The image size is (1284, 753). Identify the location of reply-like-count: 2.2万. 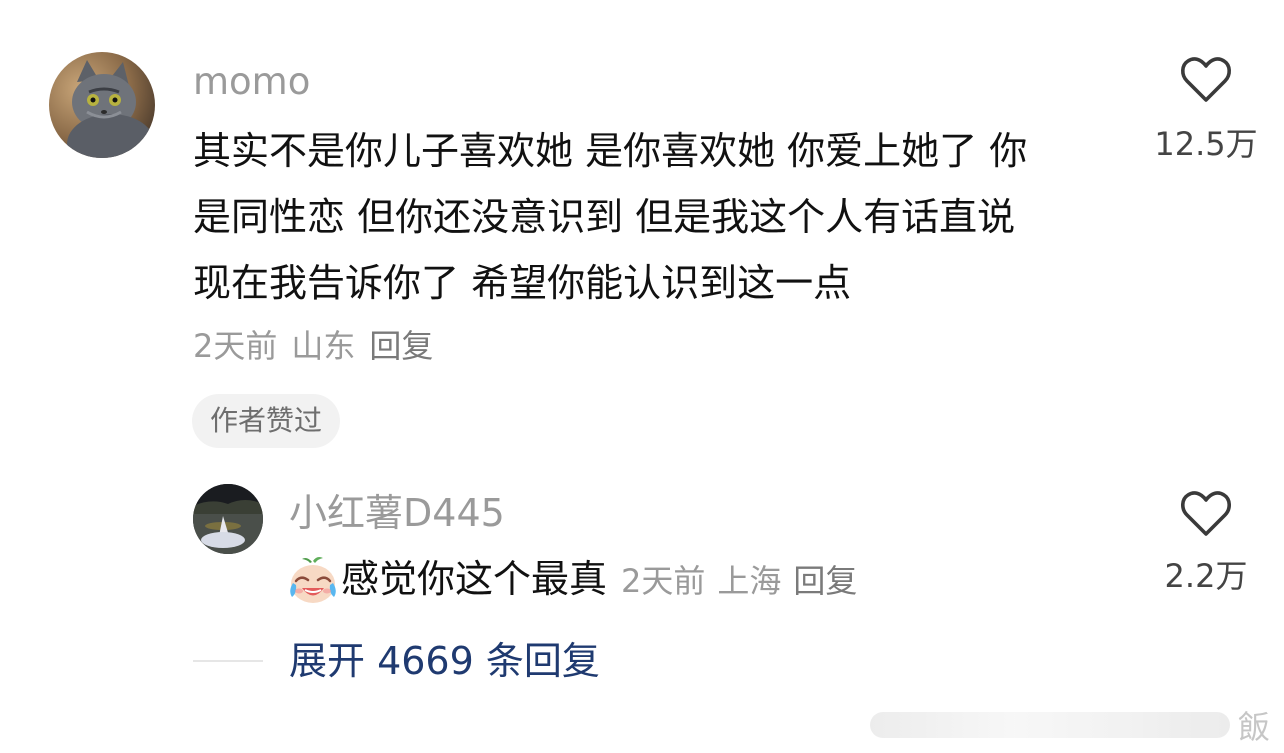
(1206, 576).